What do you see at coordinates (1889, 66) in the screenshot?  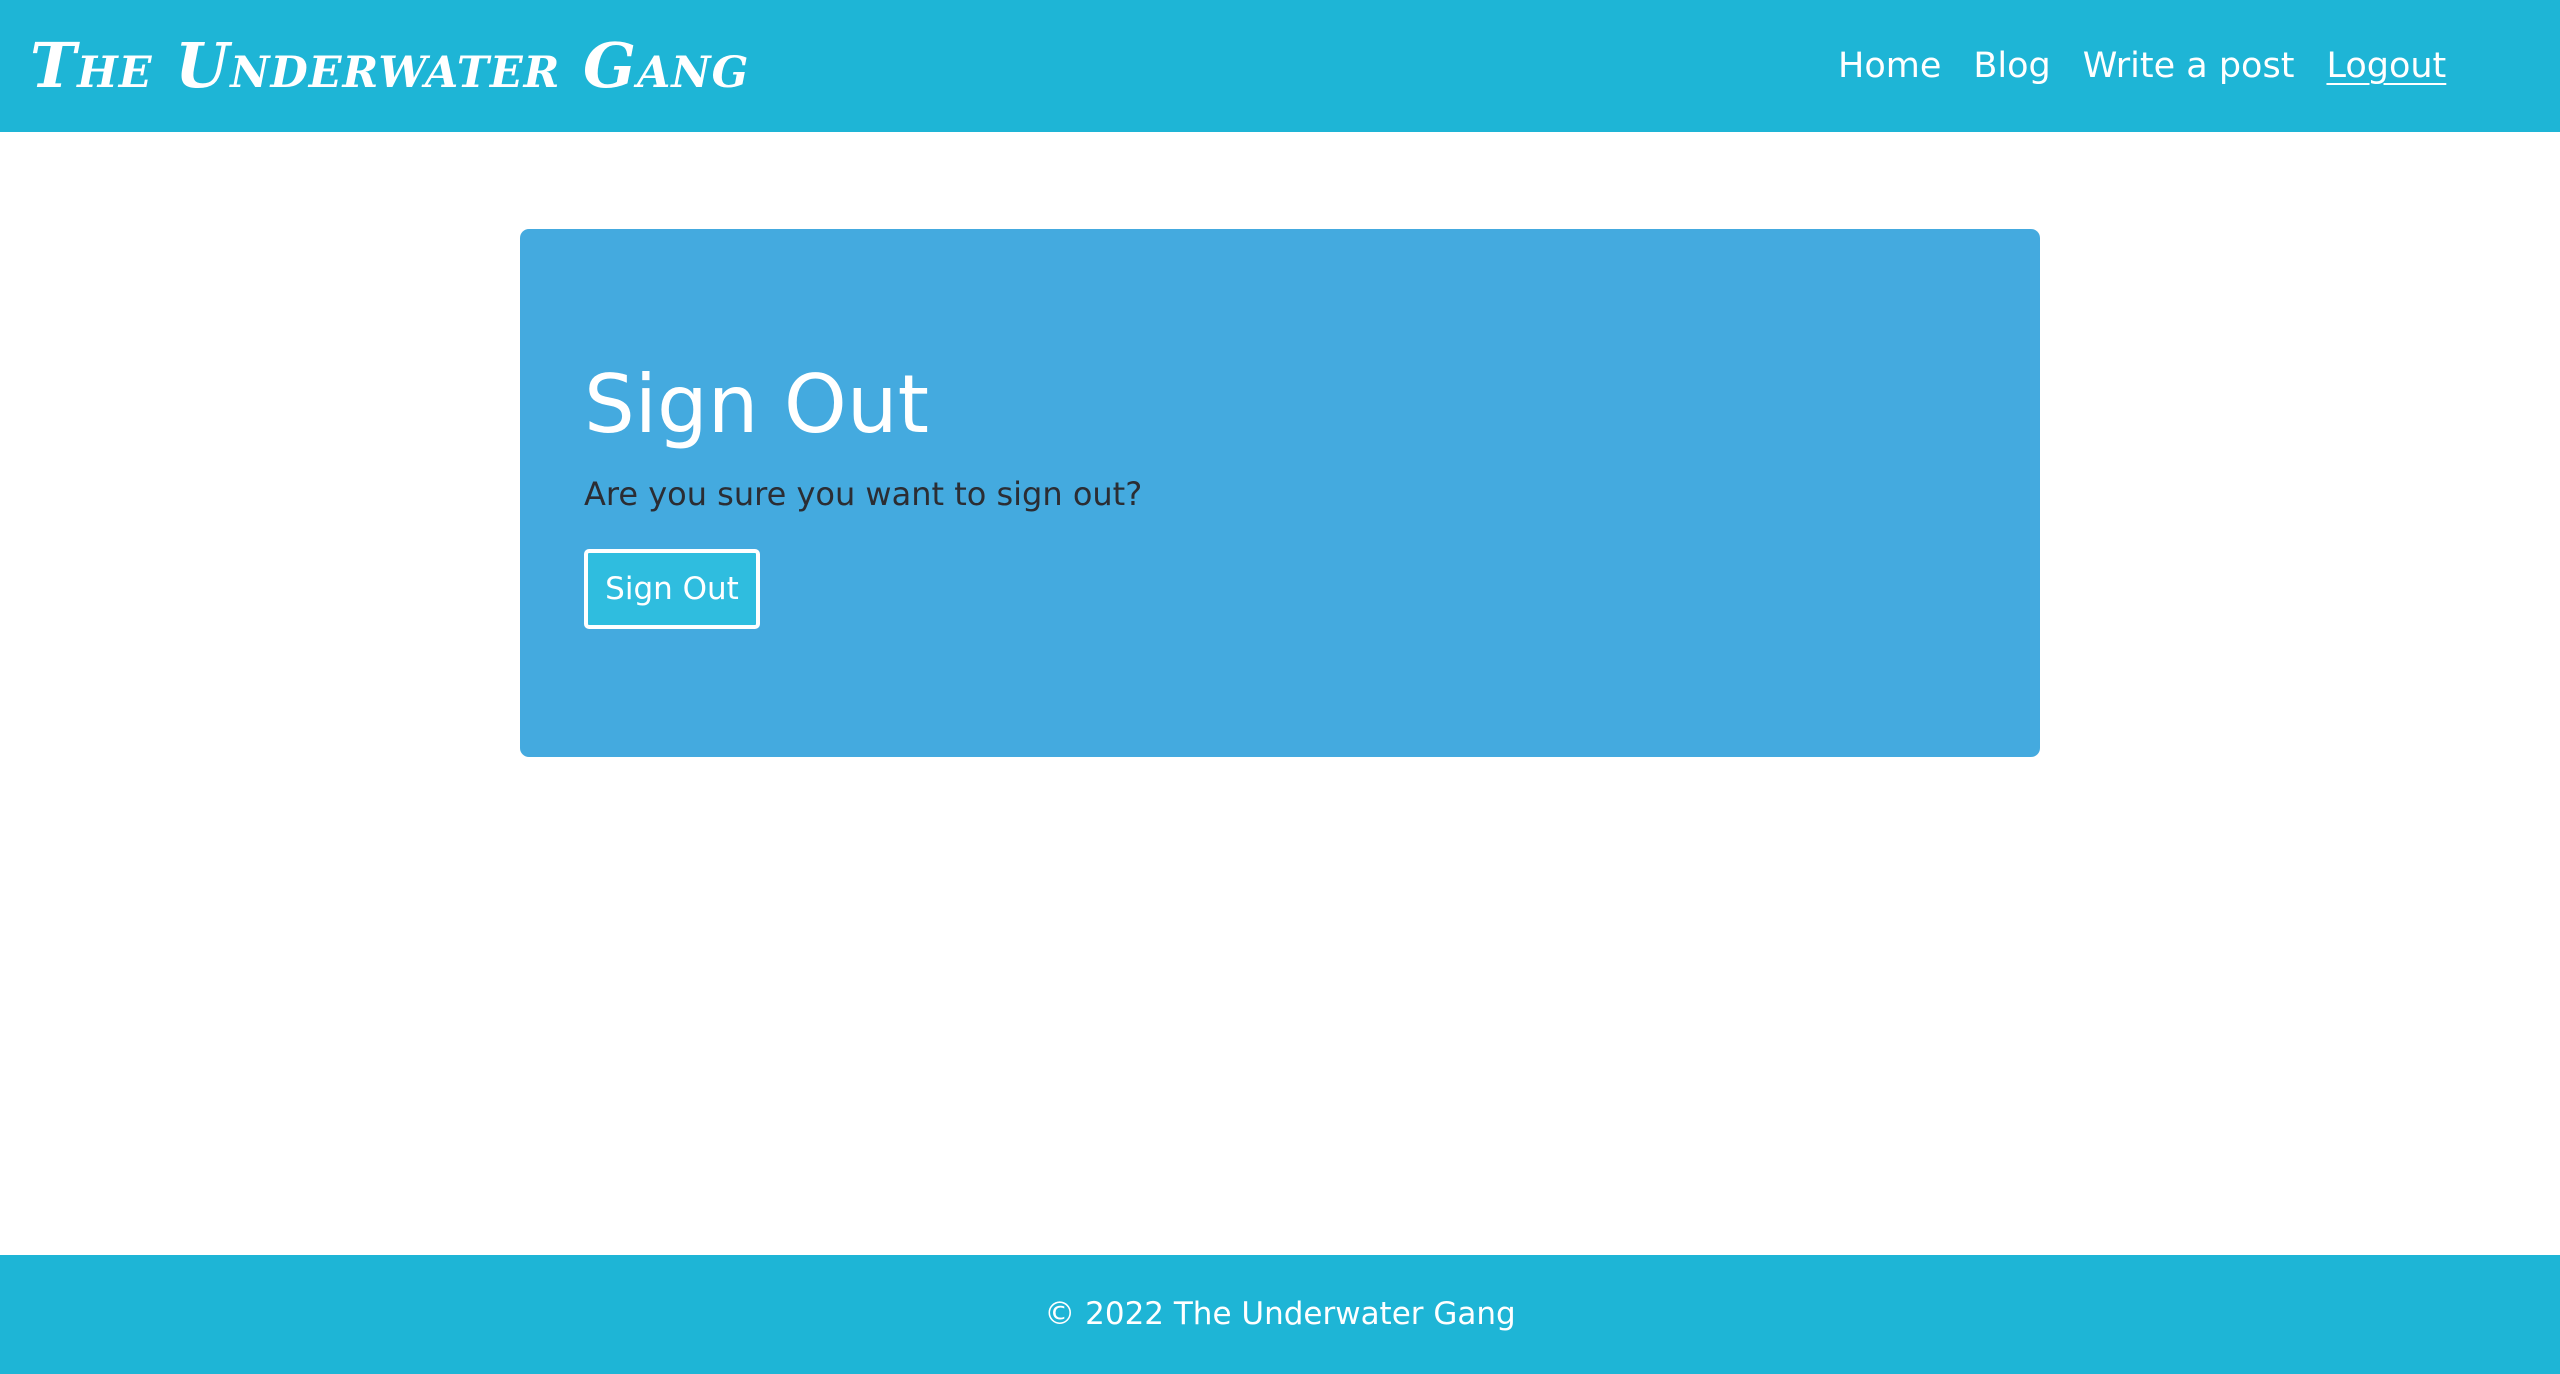 I see `nav-link-home: Home` at bounding box center [1889, 66].